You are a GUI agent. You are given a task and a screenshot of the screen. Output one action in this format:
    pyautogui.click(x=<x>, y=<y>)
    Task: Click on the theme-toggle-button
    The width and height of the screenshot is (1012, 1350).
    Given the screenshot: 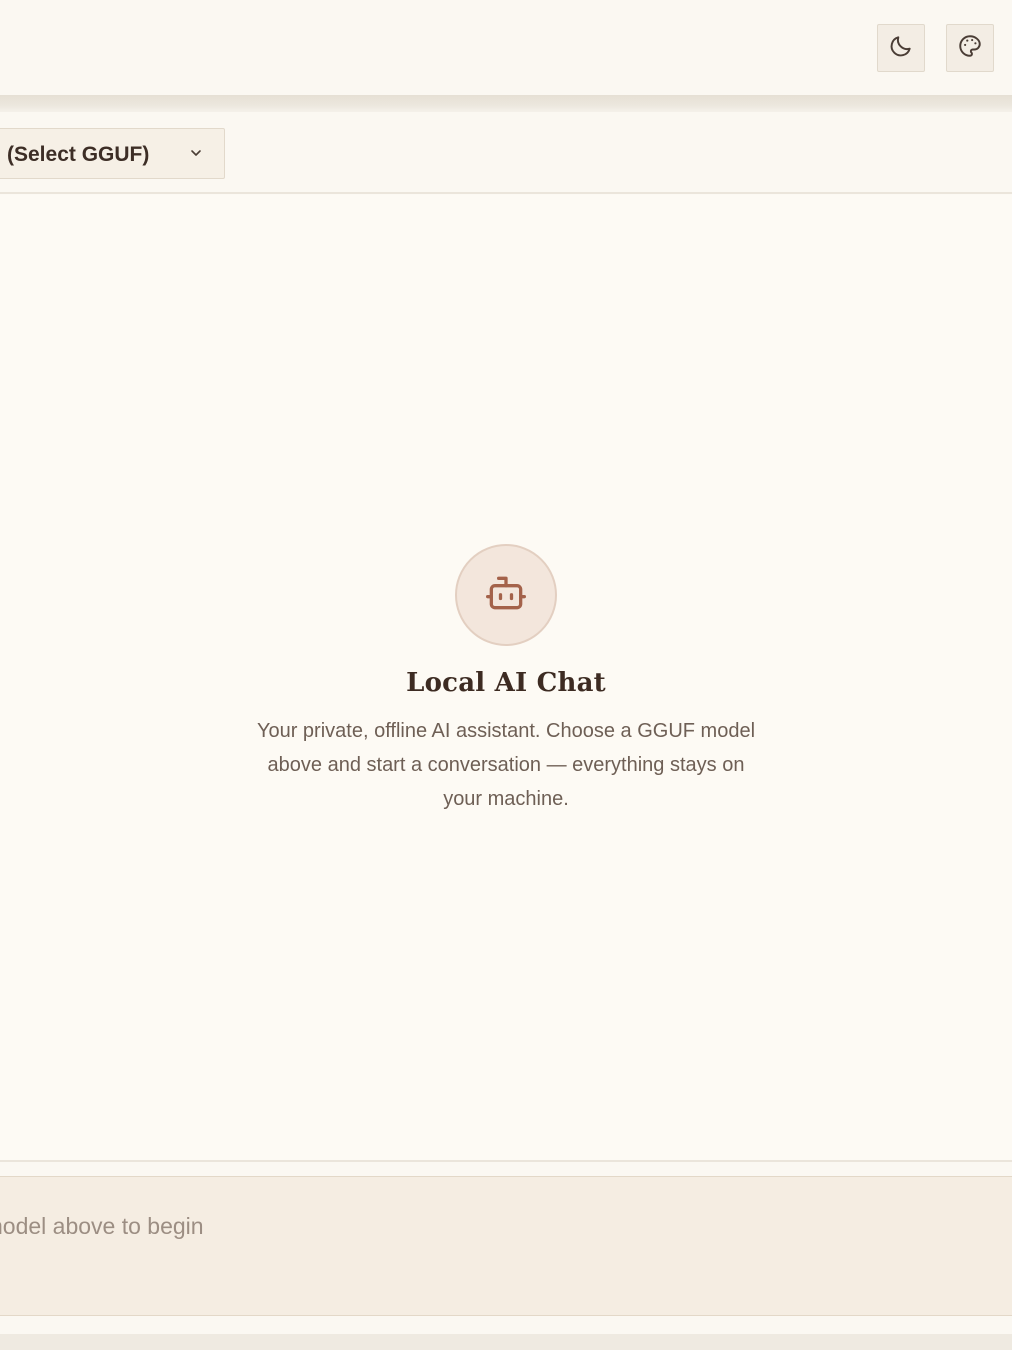 What is the action you would take?
    pyautogui.click(x=901, y=48)
    